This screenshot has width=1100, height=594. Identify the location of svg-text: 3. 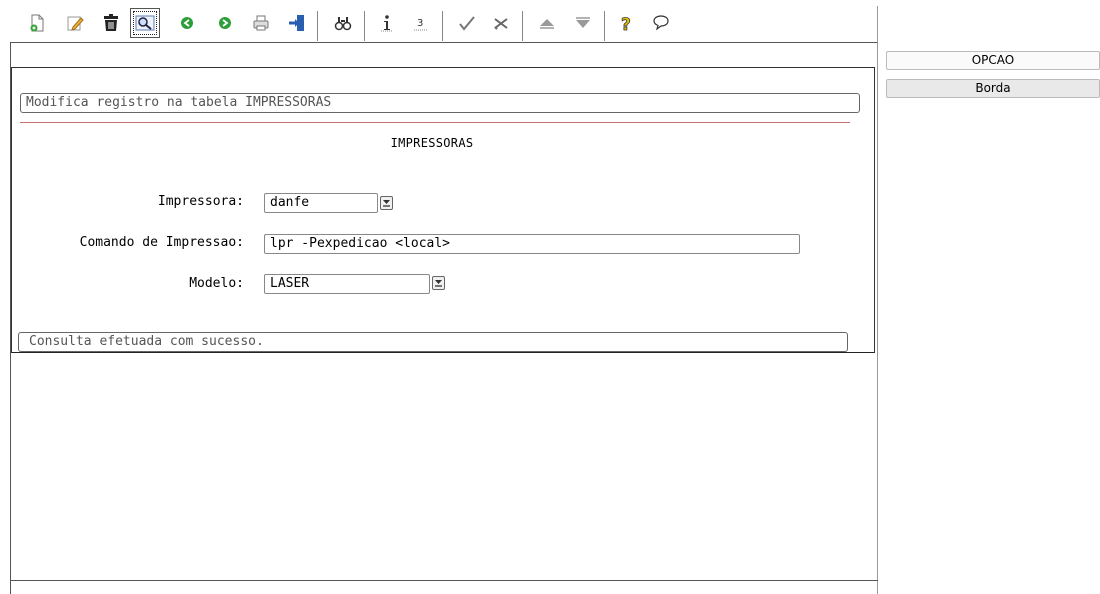
(420, 23).